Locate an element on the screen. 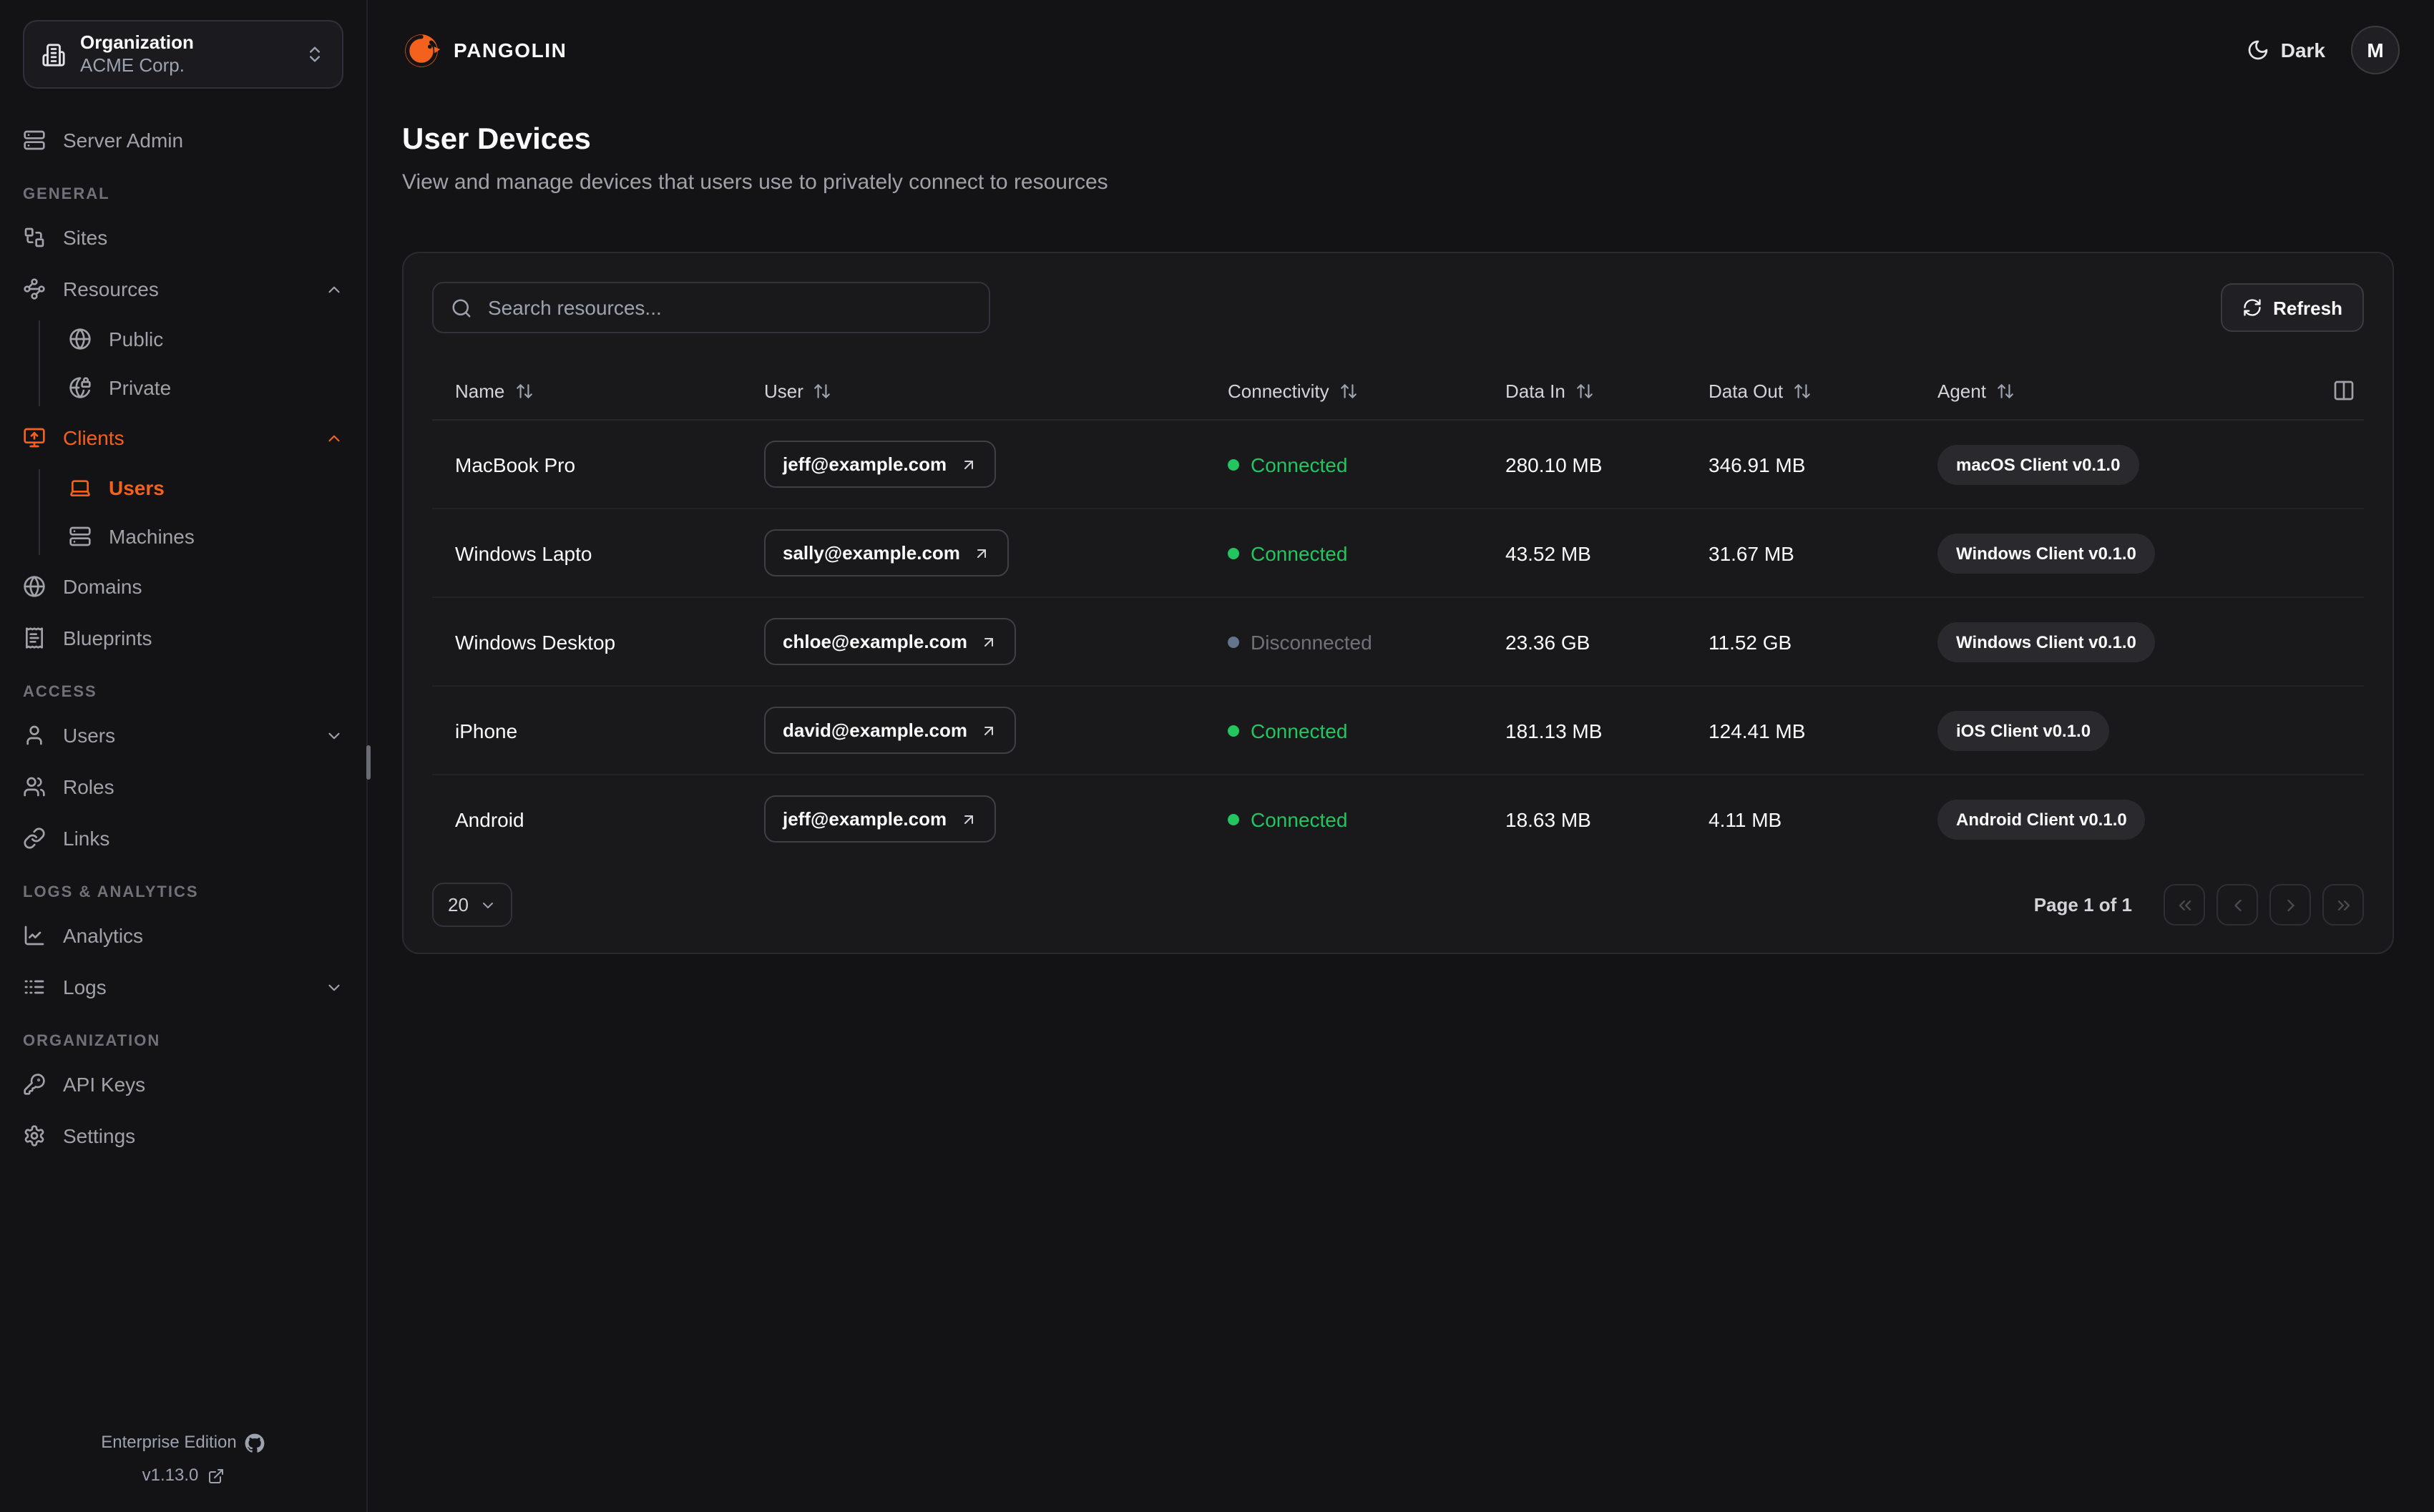 This screenshot has height=1512, width=2434. column-header-data-in: Data In is located at coordinates (1584, 390).